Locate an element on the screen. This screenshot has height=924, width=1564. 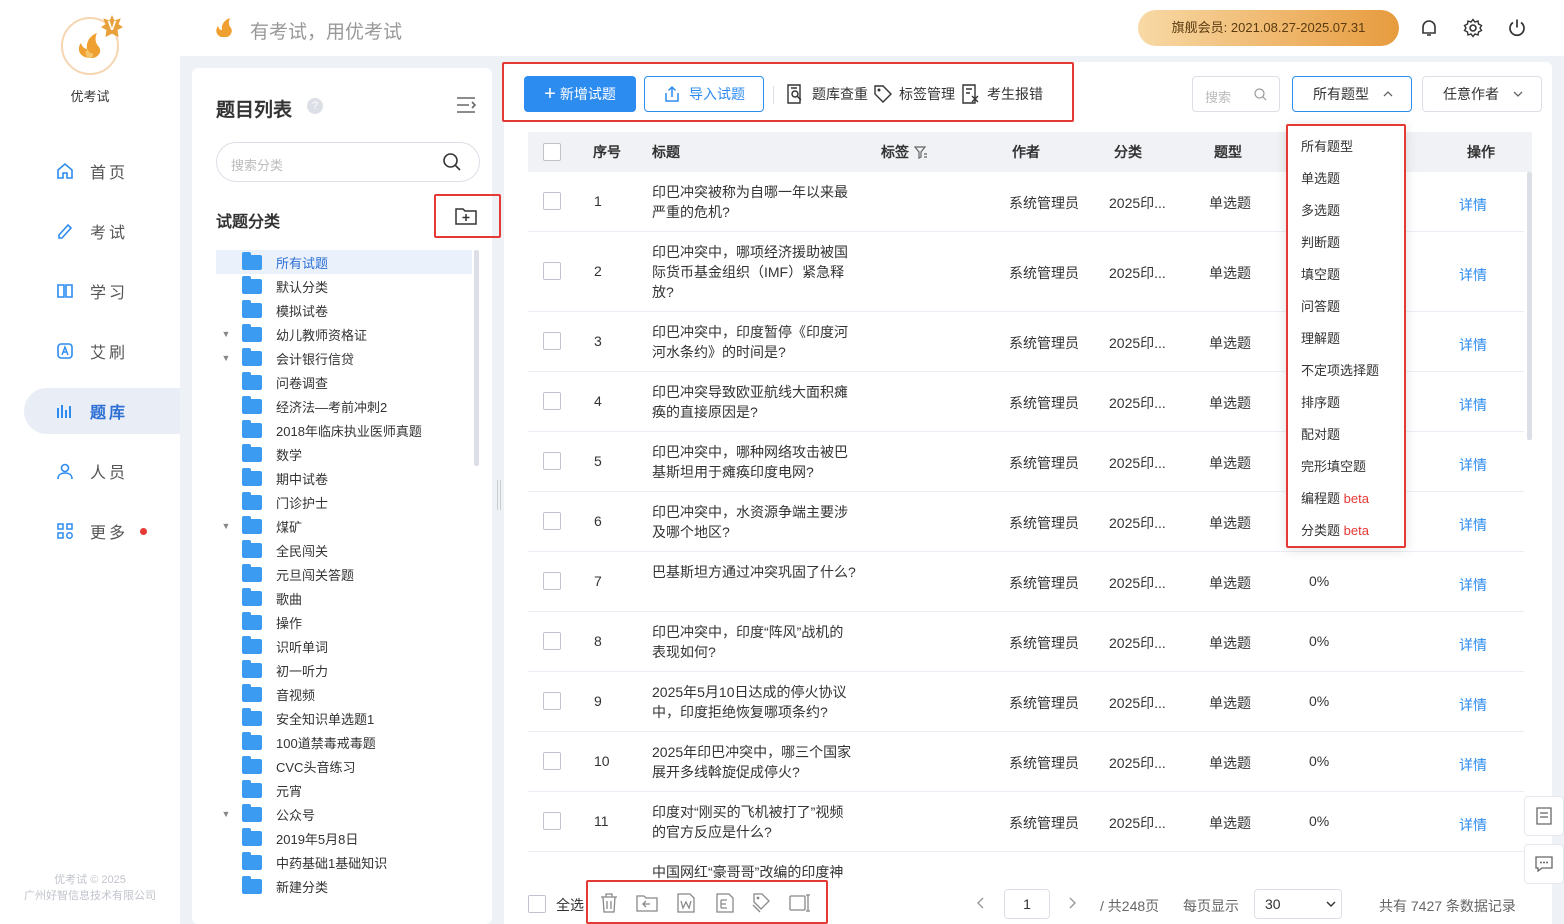
tree-item: 全民闯关 is located at coordinates (344, 550).